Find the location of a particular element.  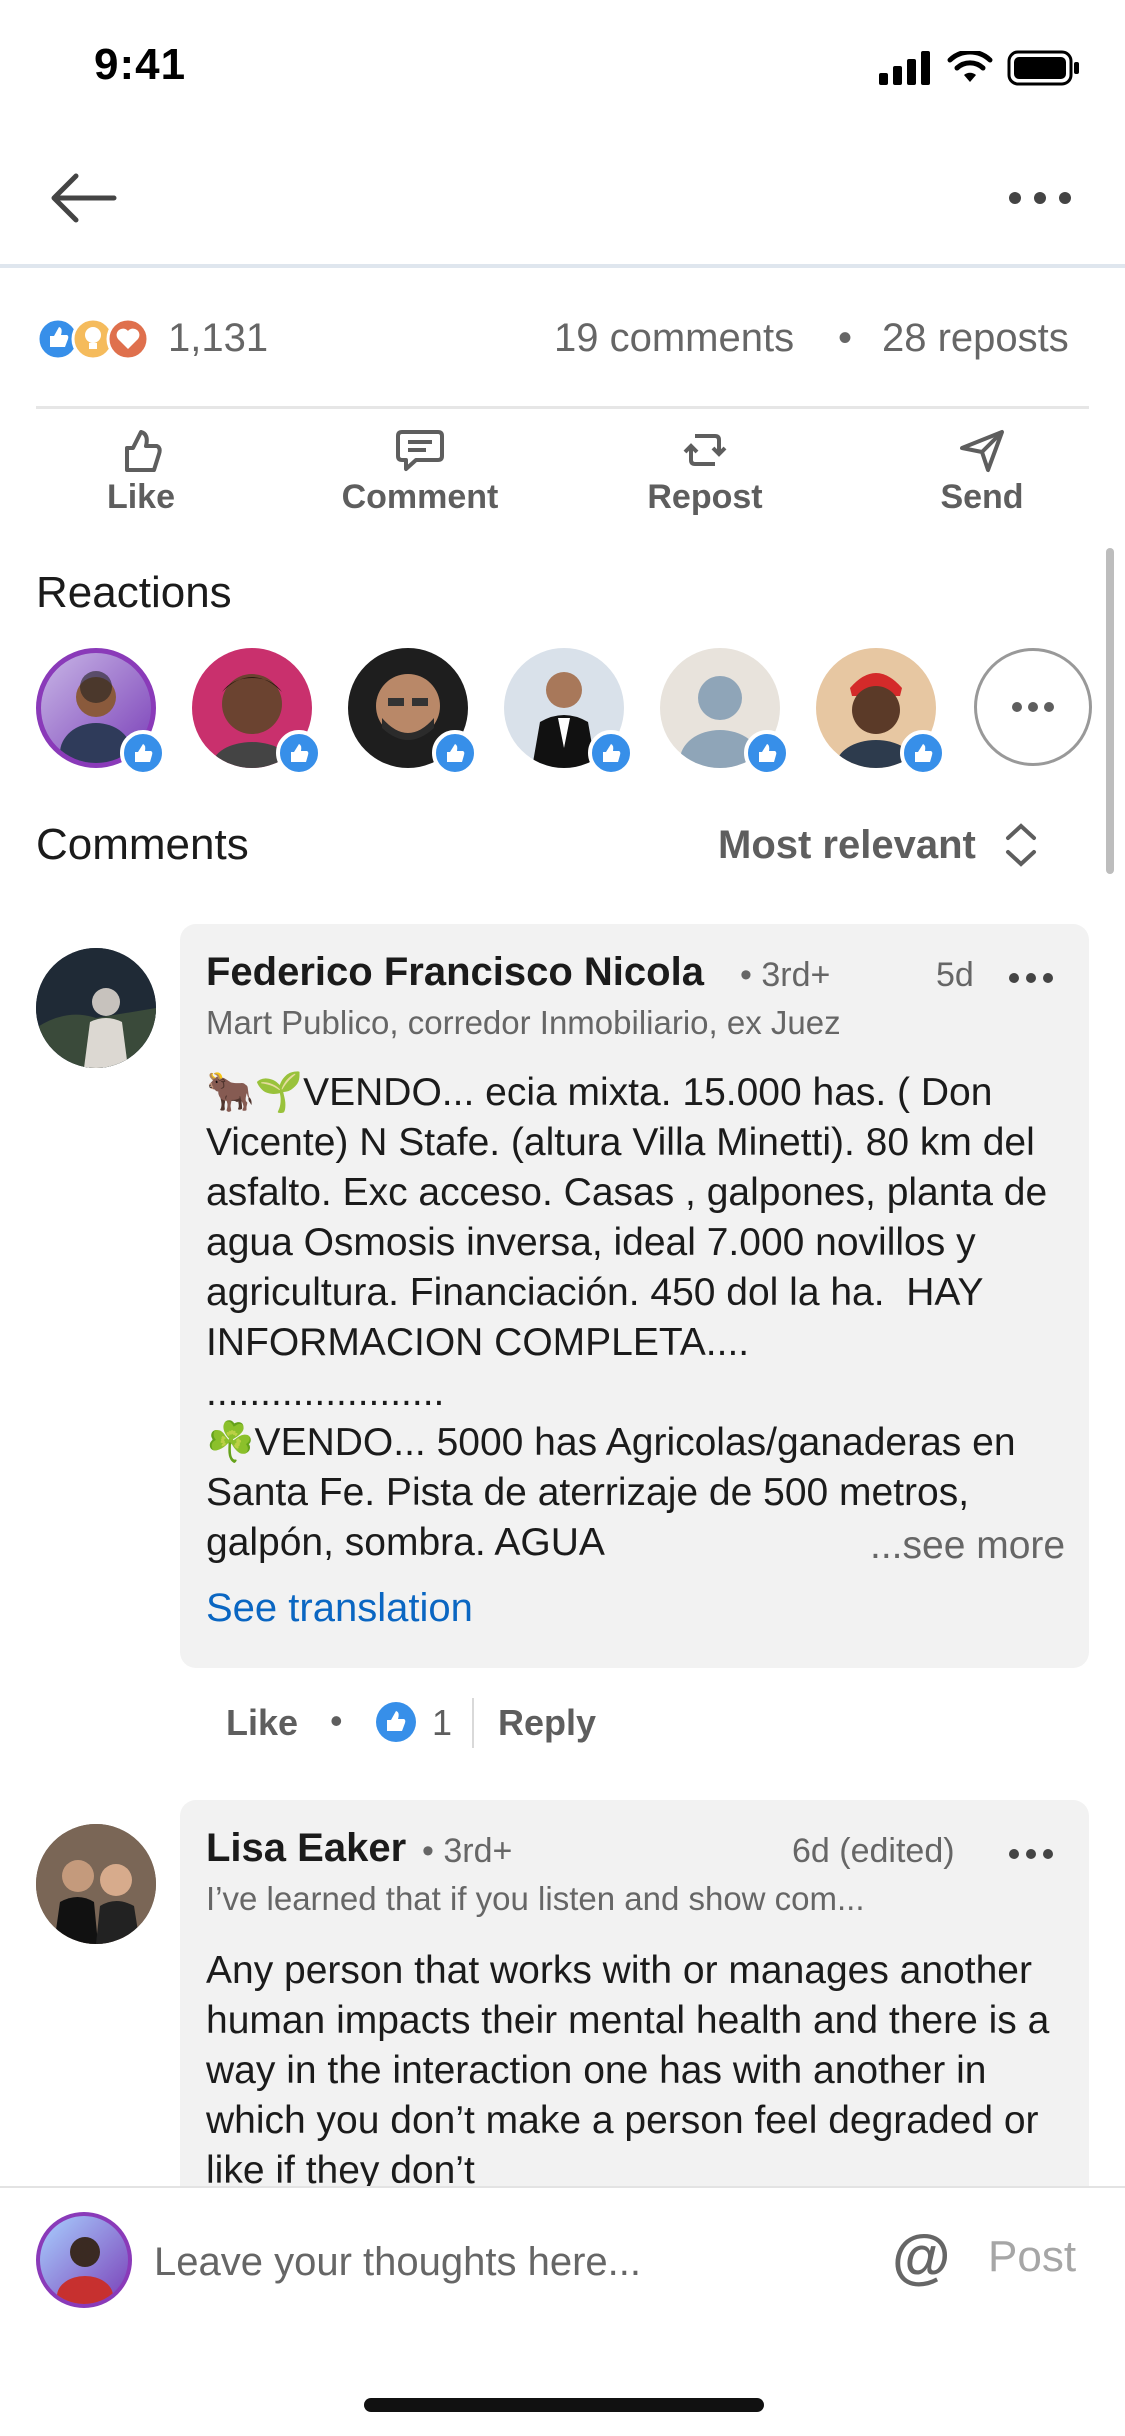

comment-time: 6d (edited) is located at coordinates (873, 1851).